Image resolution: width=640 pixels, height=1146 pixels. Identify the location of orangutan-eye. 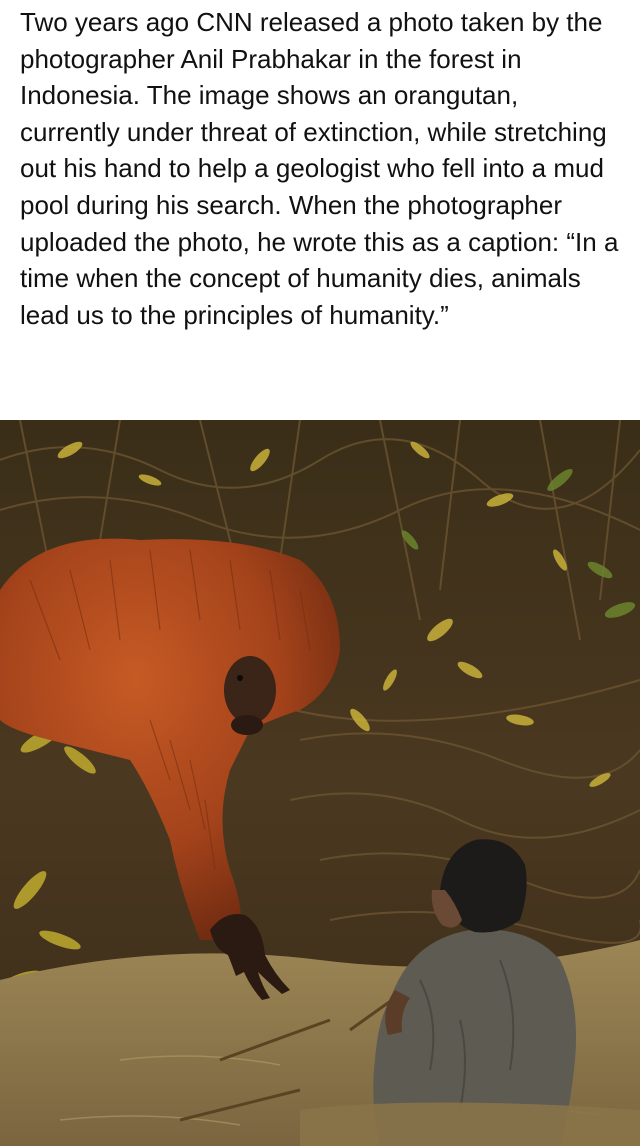
(240, 678).